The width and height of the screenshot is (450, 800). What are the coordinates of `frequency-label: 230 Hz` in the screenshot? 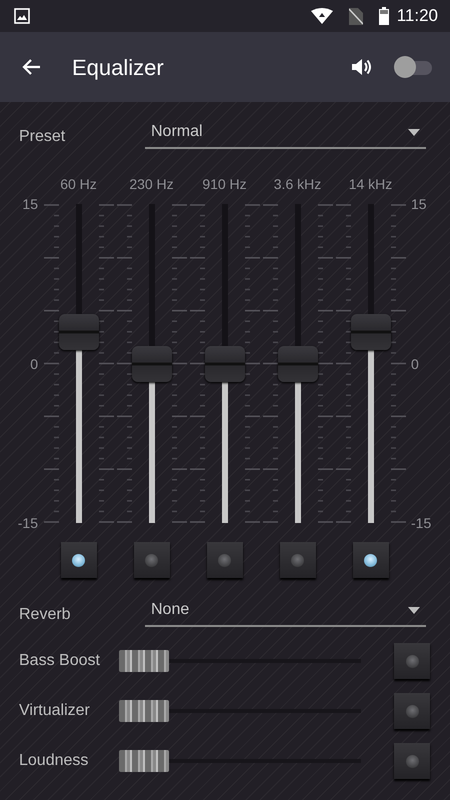 It's located at (151, 184).